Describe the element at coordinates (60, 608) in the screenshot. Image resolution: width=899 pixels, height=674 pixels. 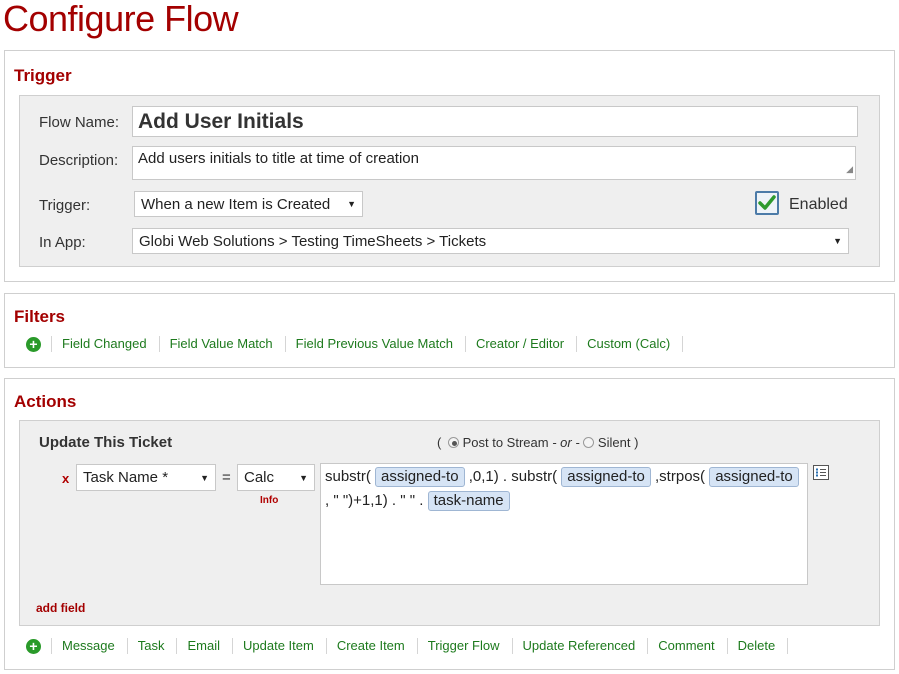
I see `add-field-link: add field` at that location.